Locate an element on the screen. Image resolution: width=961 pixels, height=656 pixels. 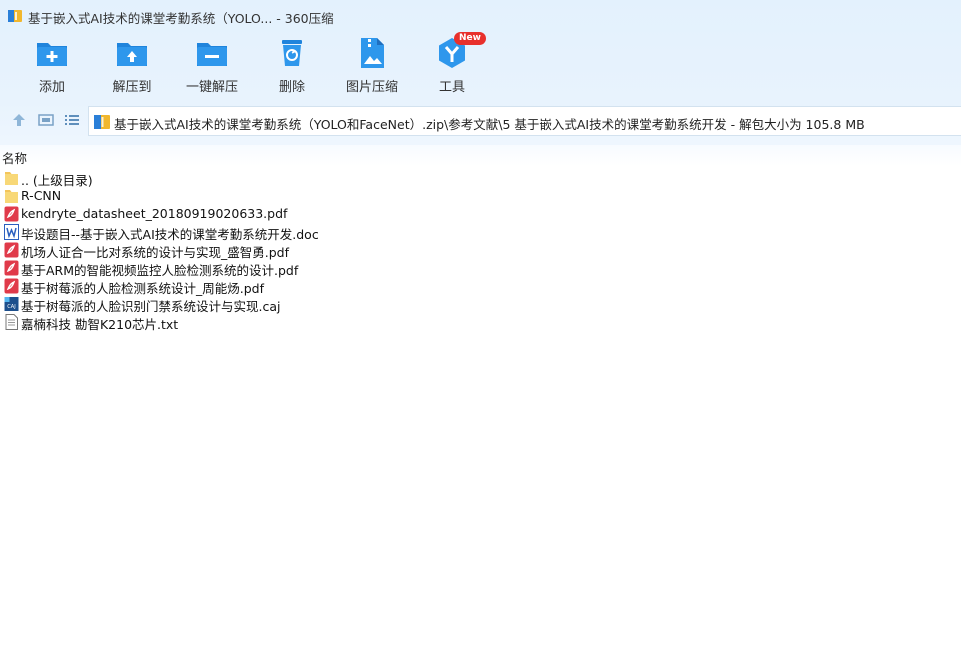
extract-to-folder-icon is located at coordinates (132, 54).